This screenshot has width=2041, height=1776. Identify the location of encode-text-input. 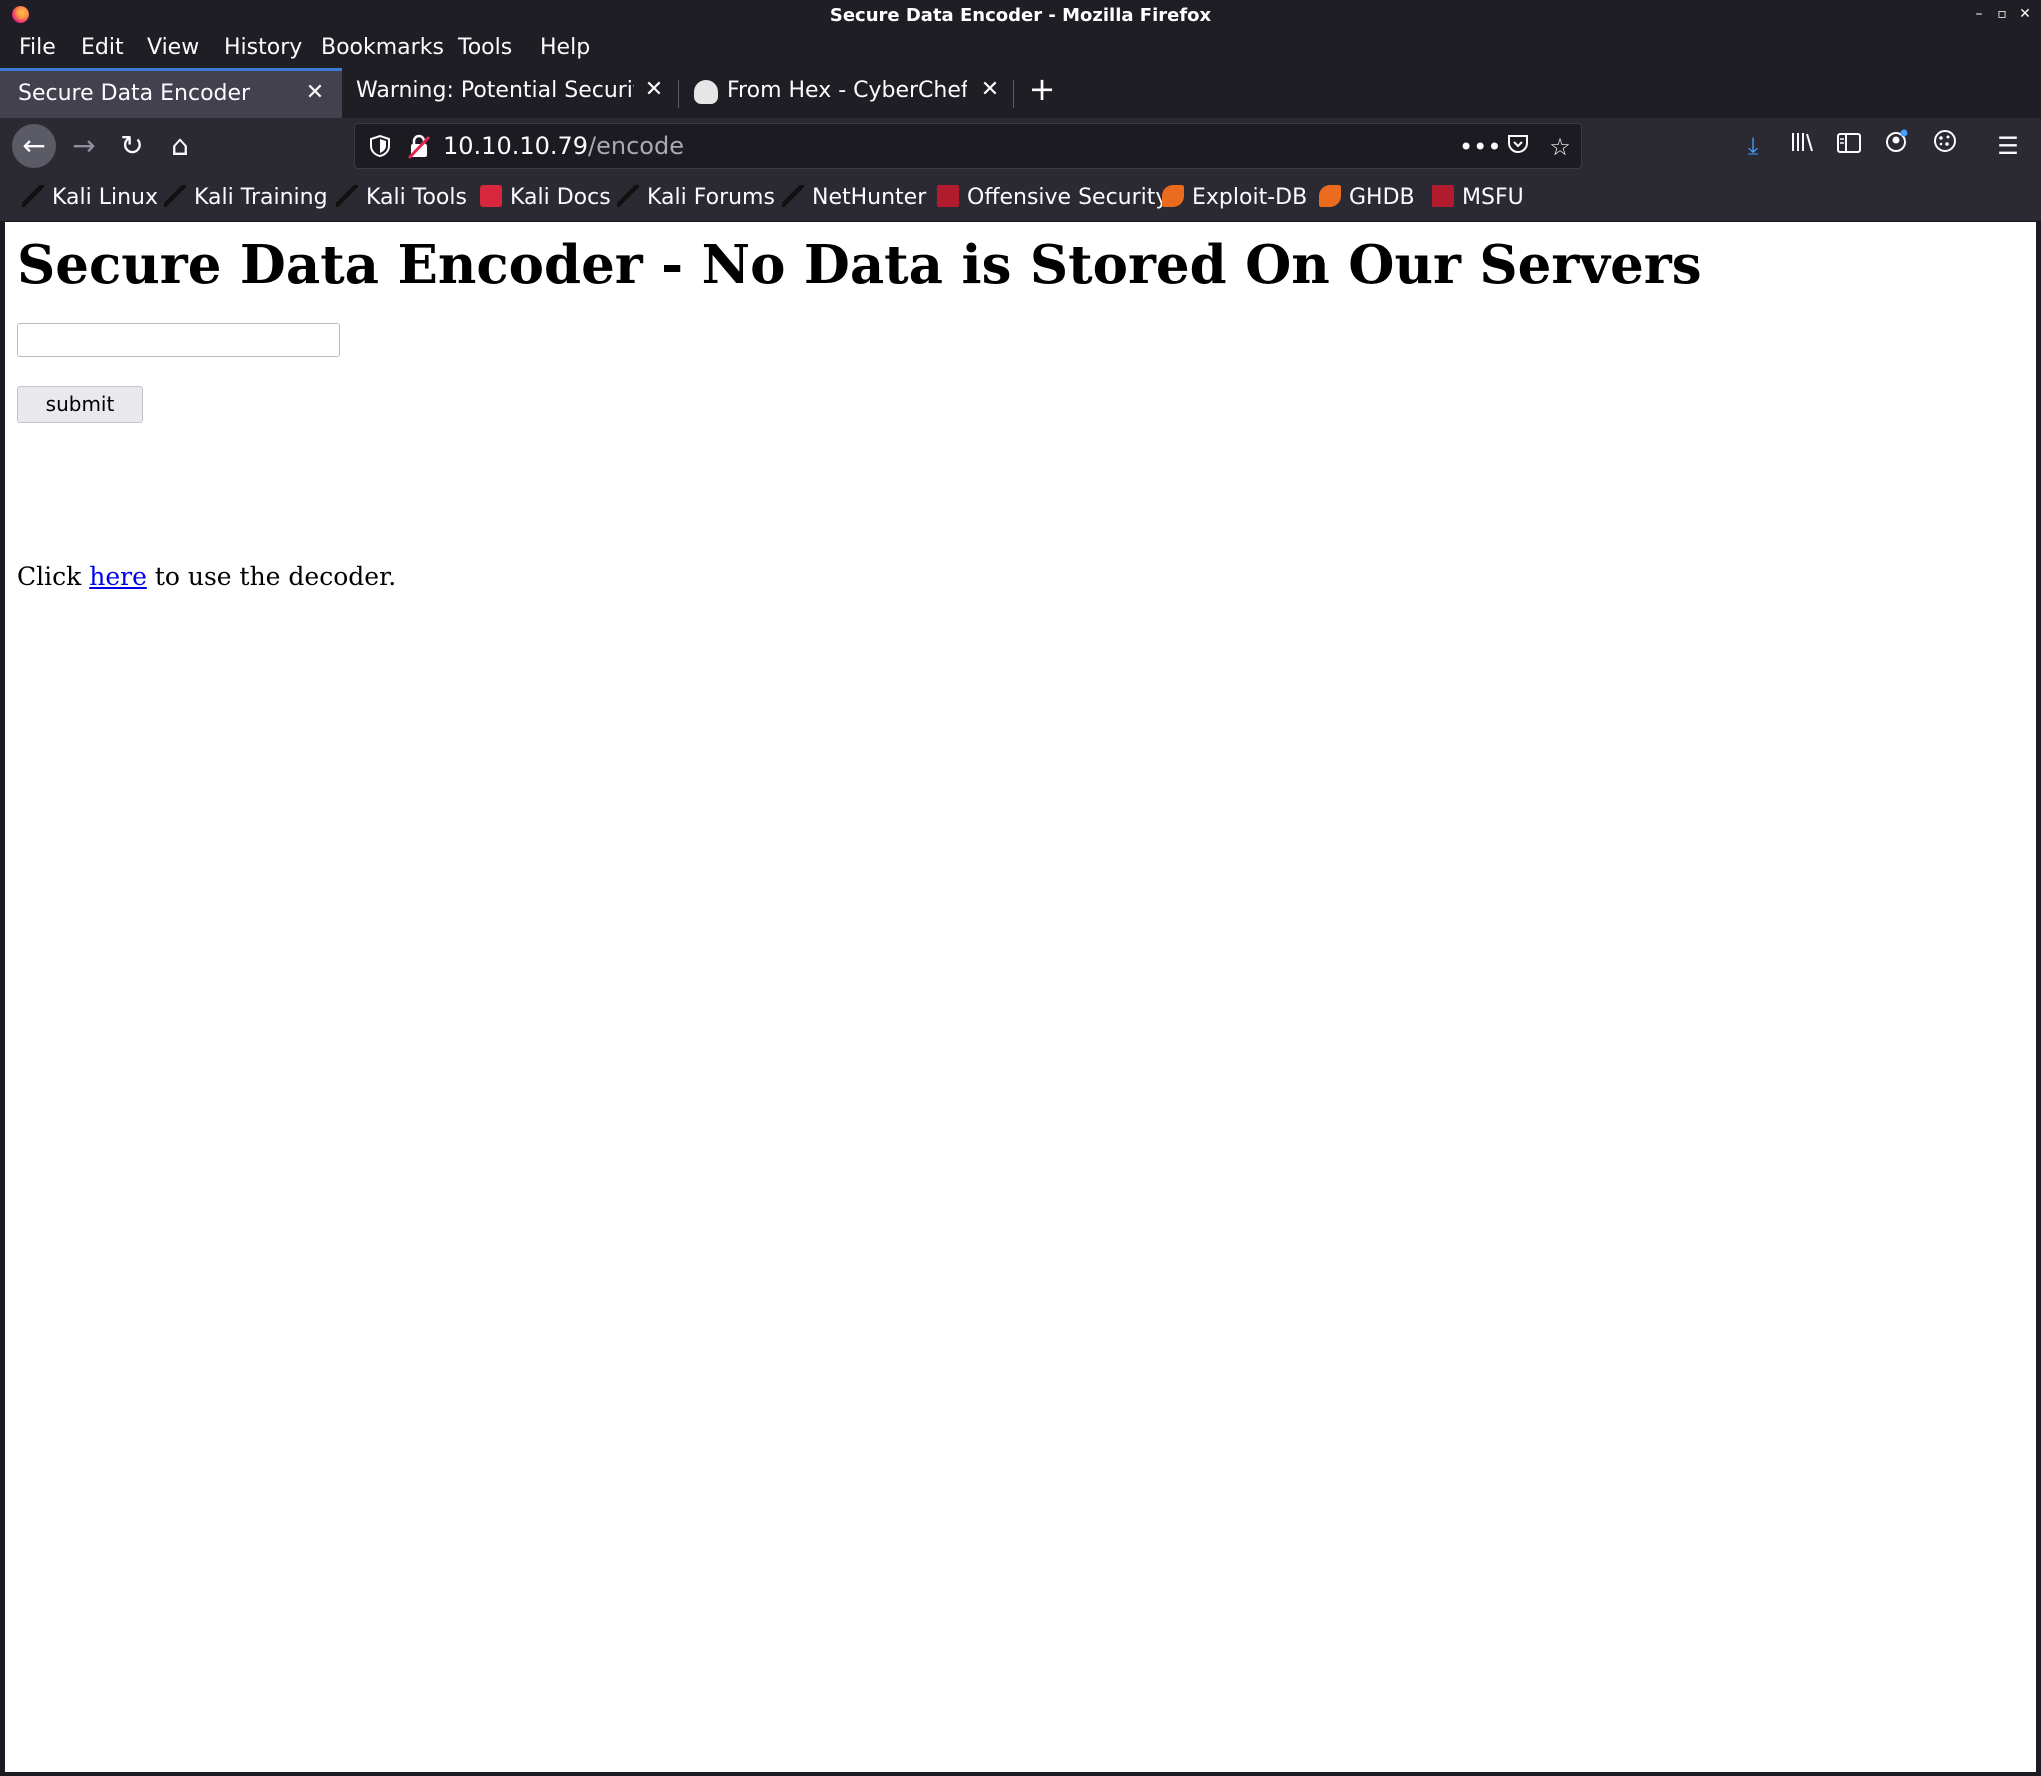
(178, 340).